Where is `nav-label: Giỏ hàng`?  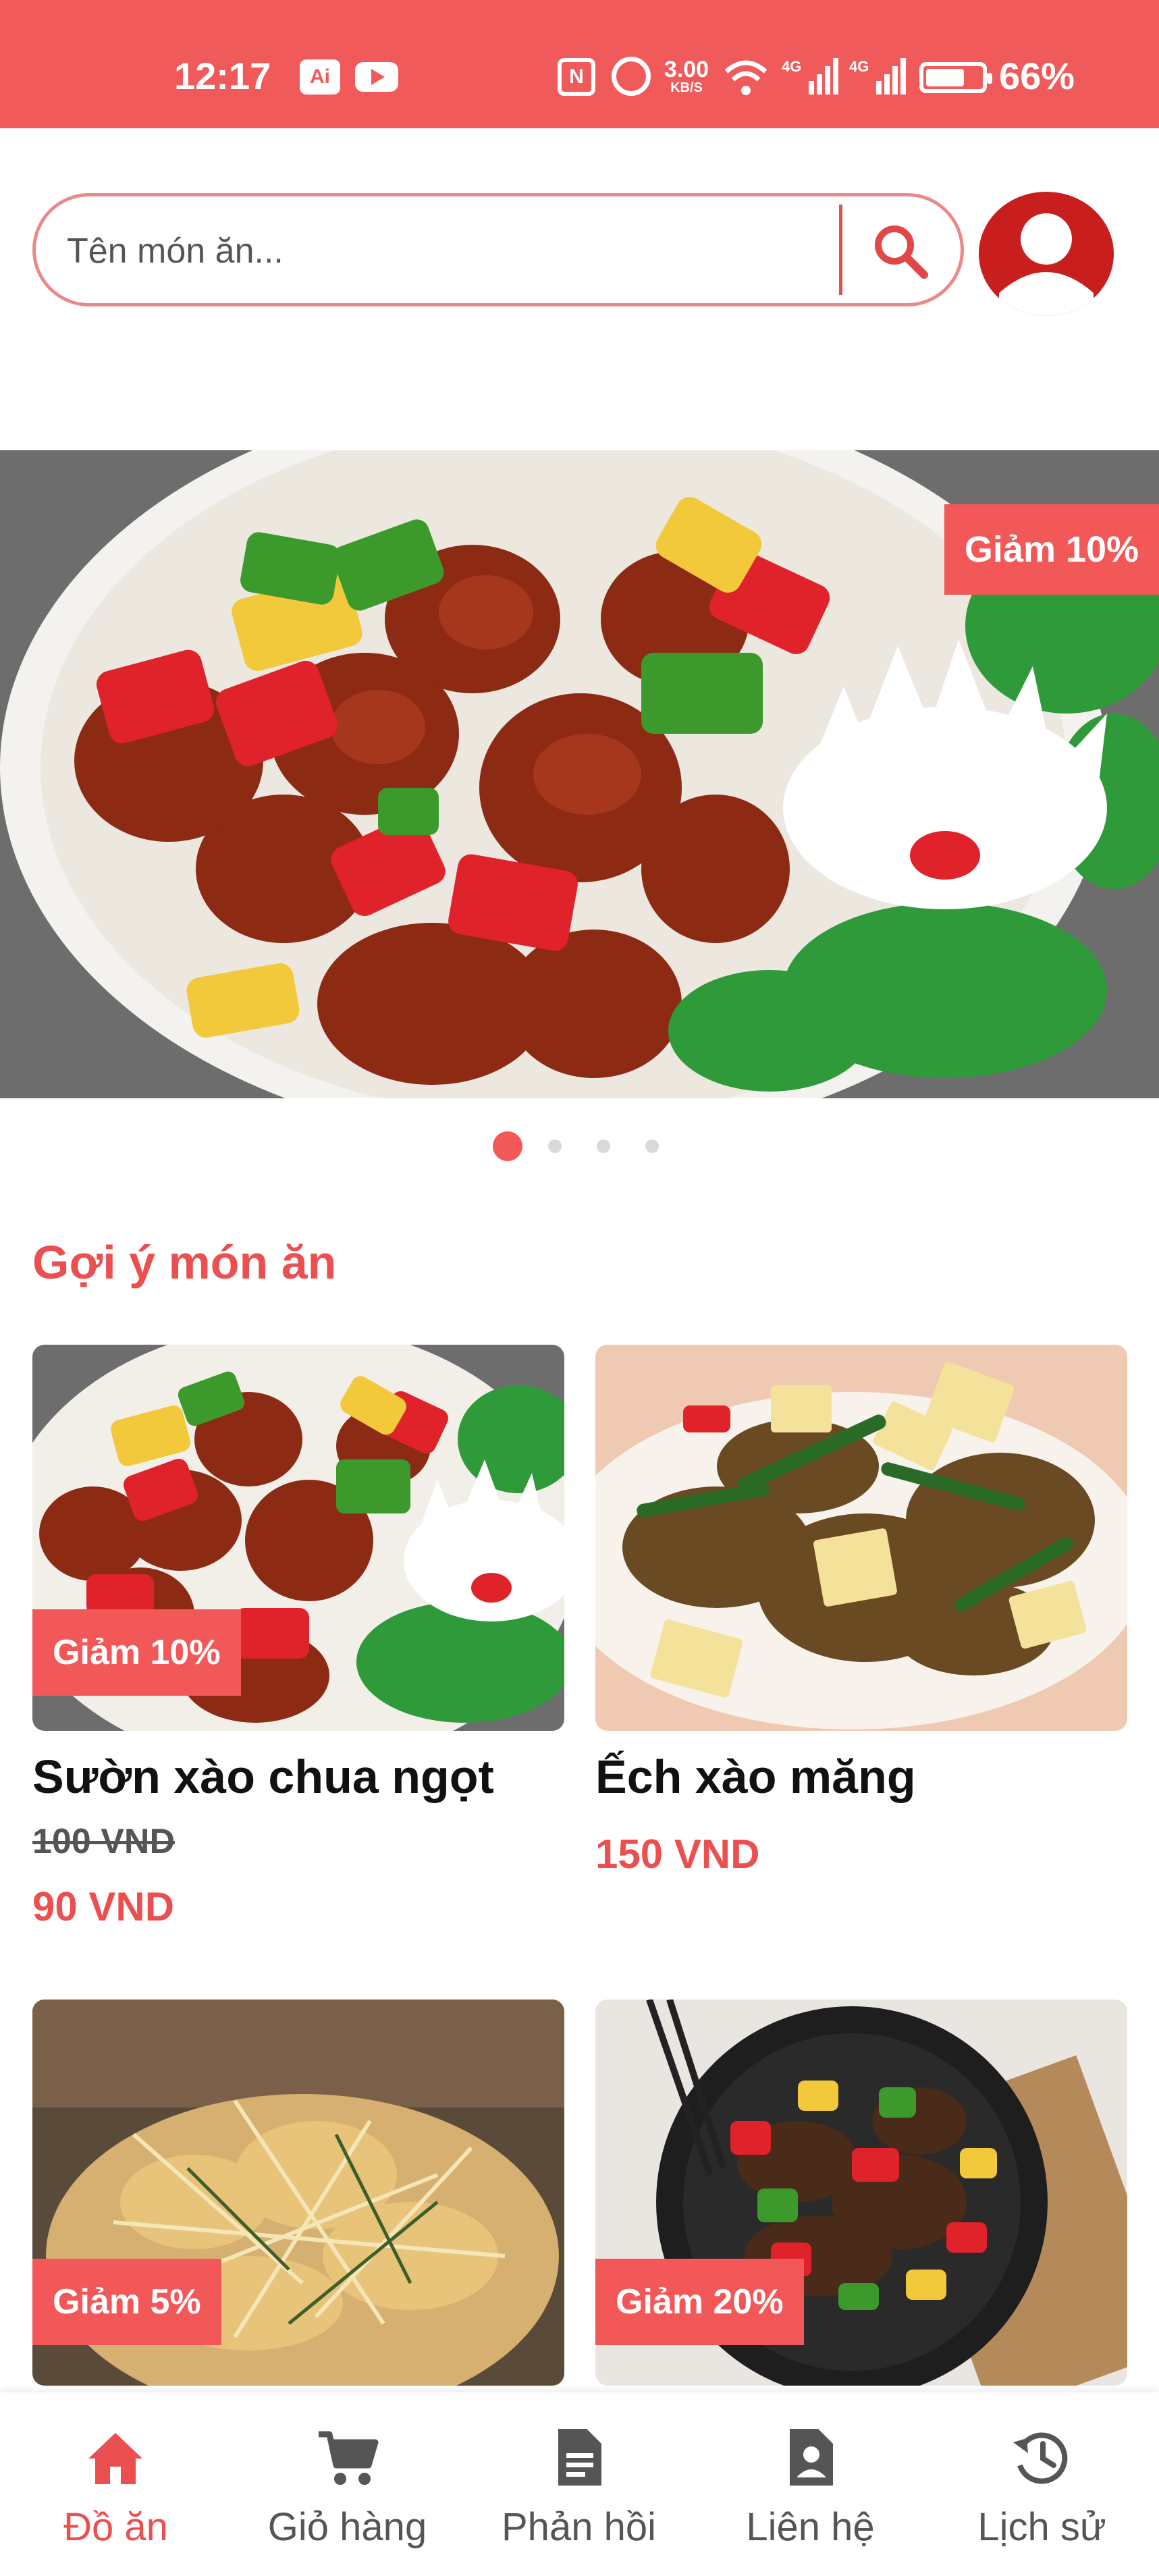
nav-label: Giỏ hàng is located at coordinates (347, 2527).